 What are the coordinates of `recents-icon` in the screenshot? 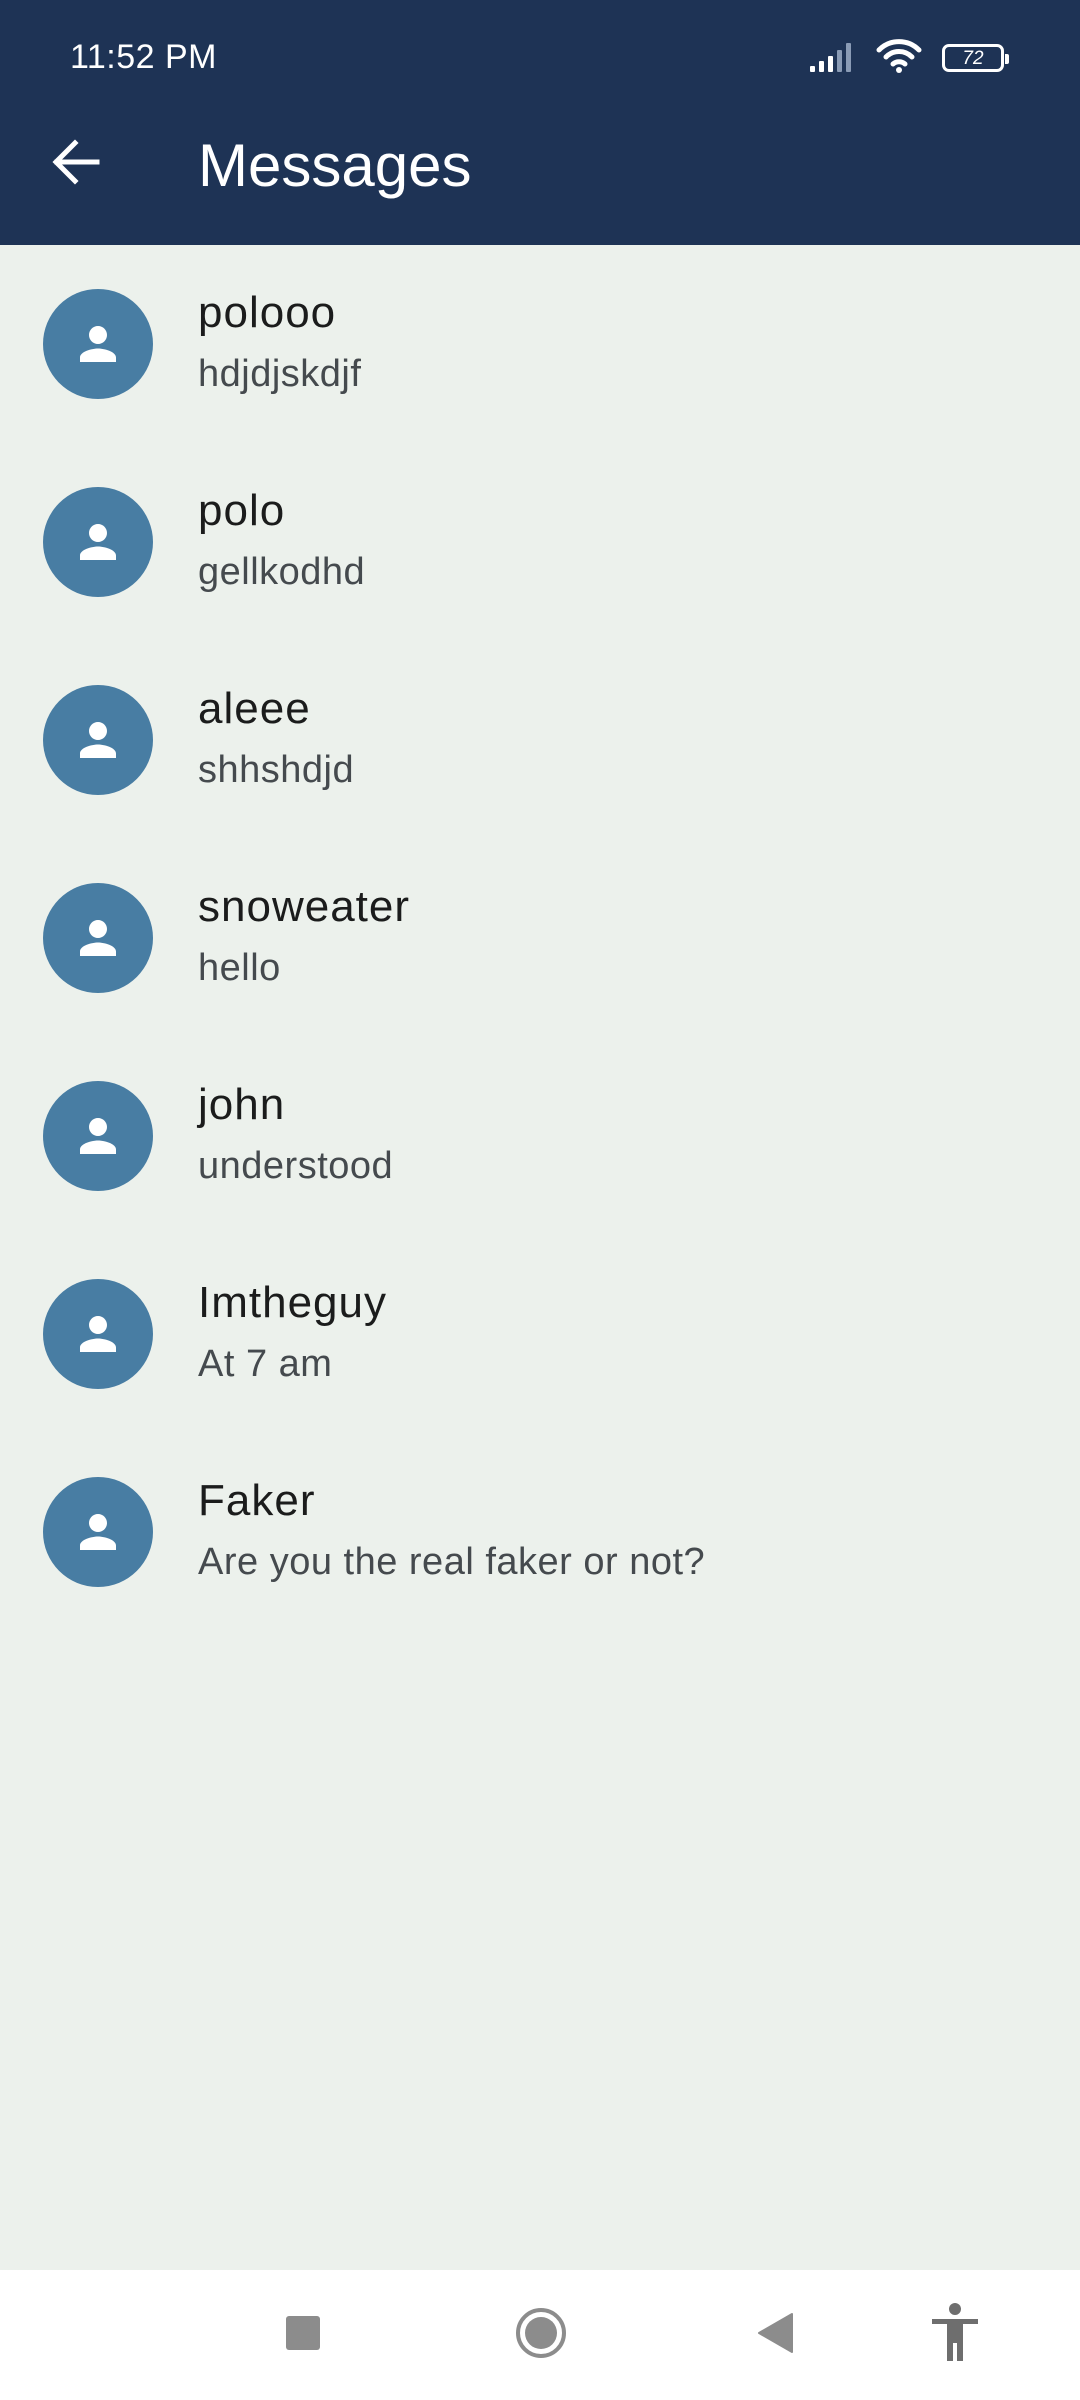 It's located at (303, 2335).